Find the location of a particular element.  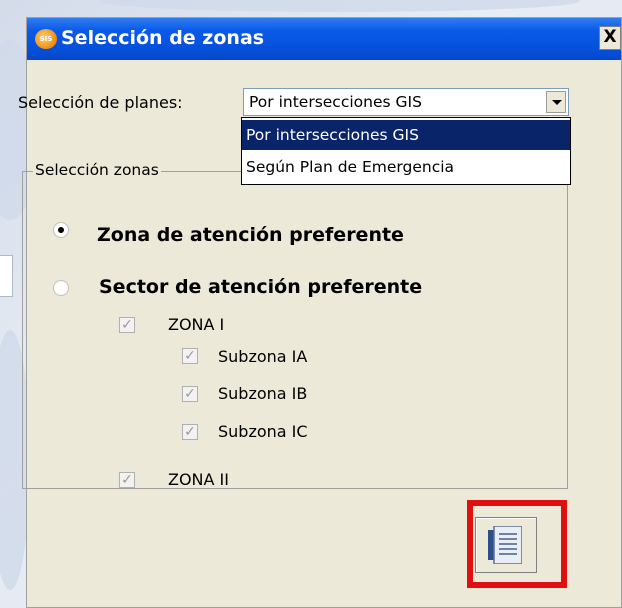

check-zona-ii: ✓ is located at coordinates (127, 480).